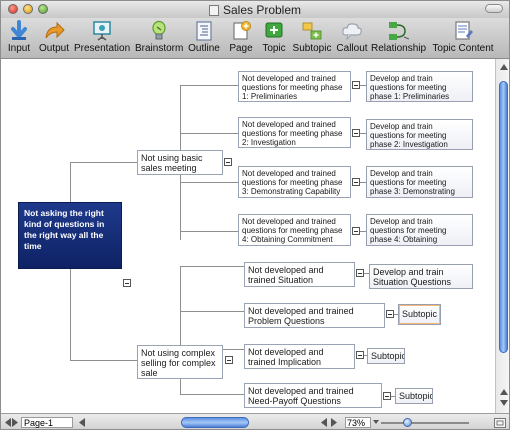  I want to click on zoom-level: 73%, so click(356, 423).